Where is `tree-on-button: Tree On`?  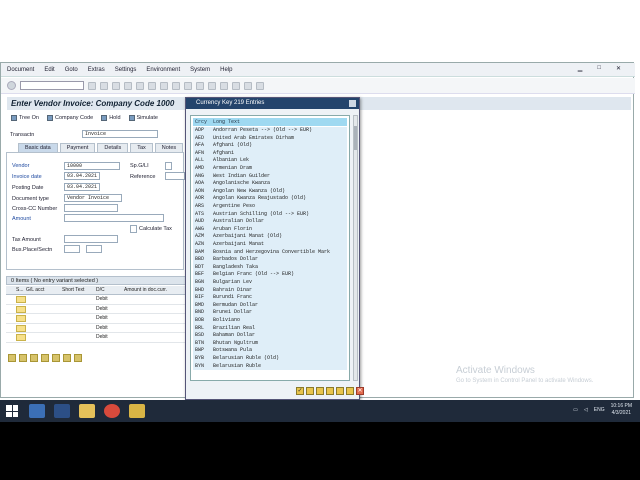
tree-on-button: Tree On is located at coordinates (25, 118).